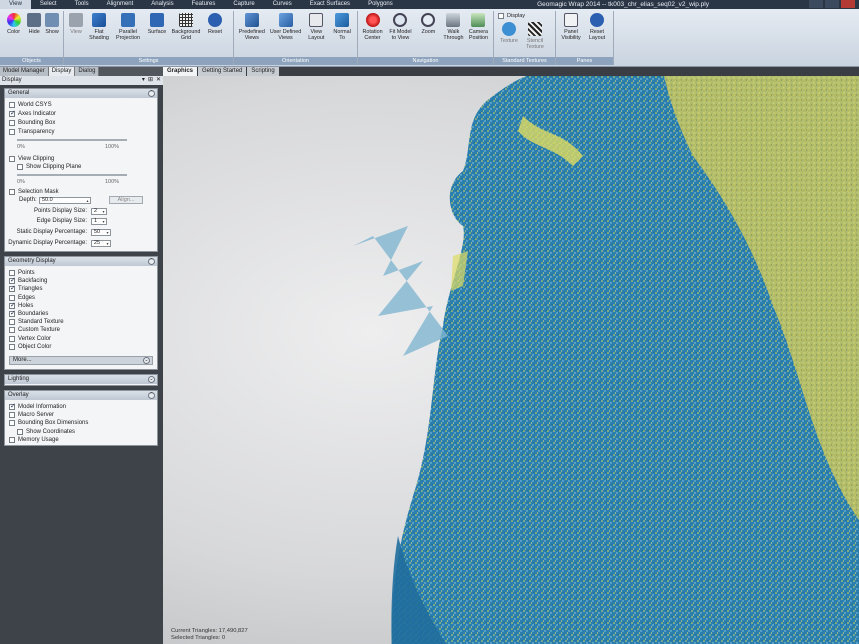 The width and height of the screenshot is (859, 644). I want to click on axes-indicator-option: Axes Indicator, so click(32, 113).